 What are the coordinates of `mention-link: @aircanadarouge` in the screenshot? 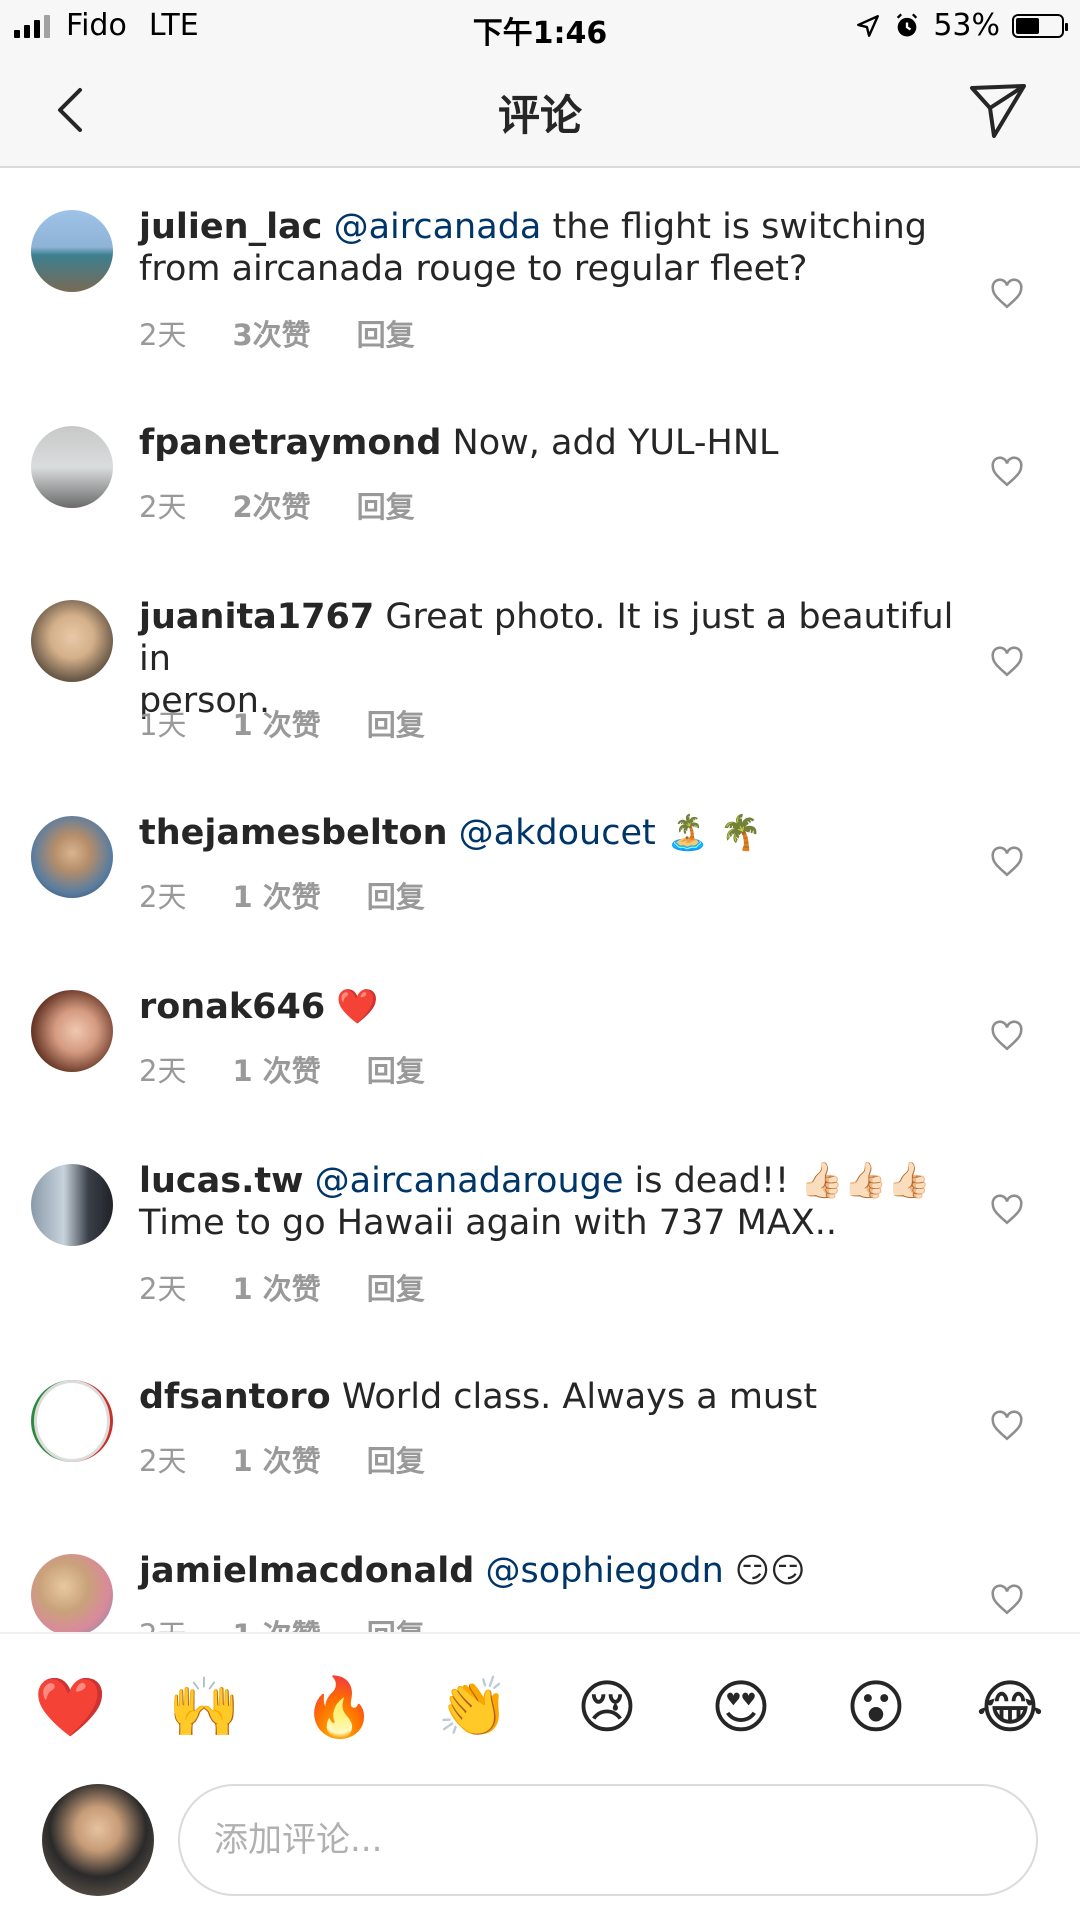 It's located at (469, 1181).